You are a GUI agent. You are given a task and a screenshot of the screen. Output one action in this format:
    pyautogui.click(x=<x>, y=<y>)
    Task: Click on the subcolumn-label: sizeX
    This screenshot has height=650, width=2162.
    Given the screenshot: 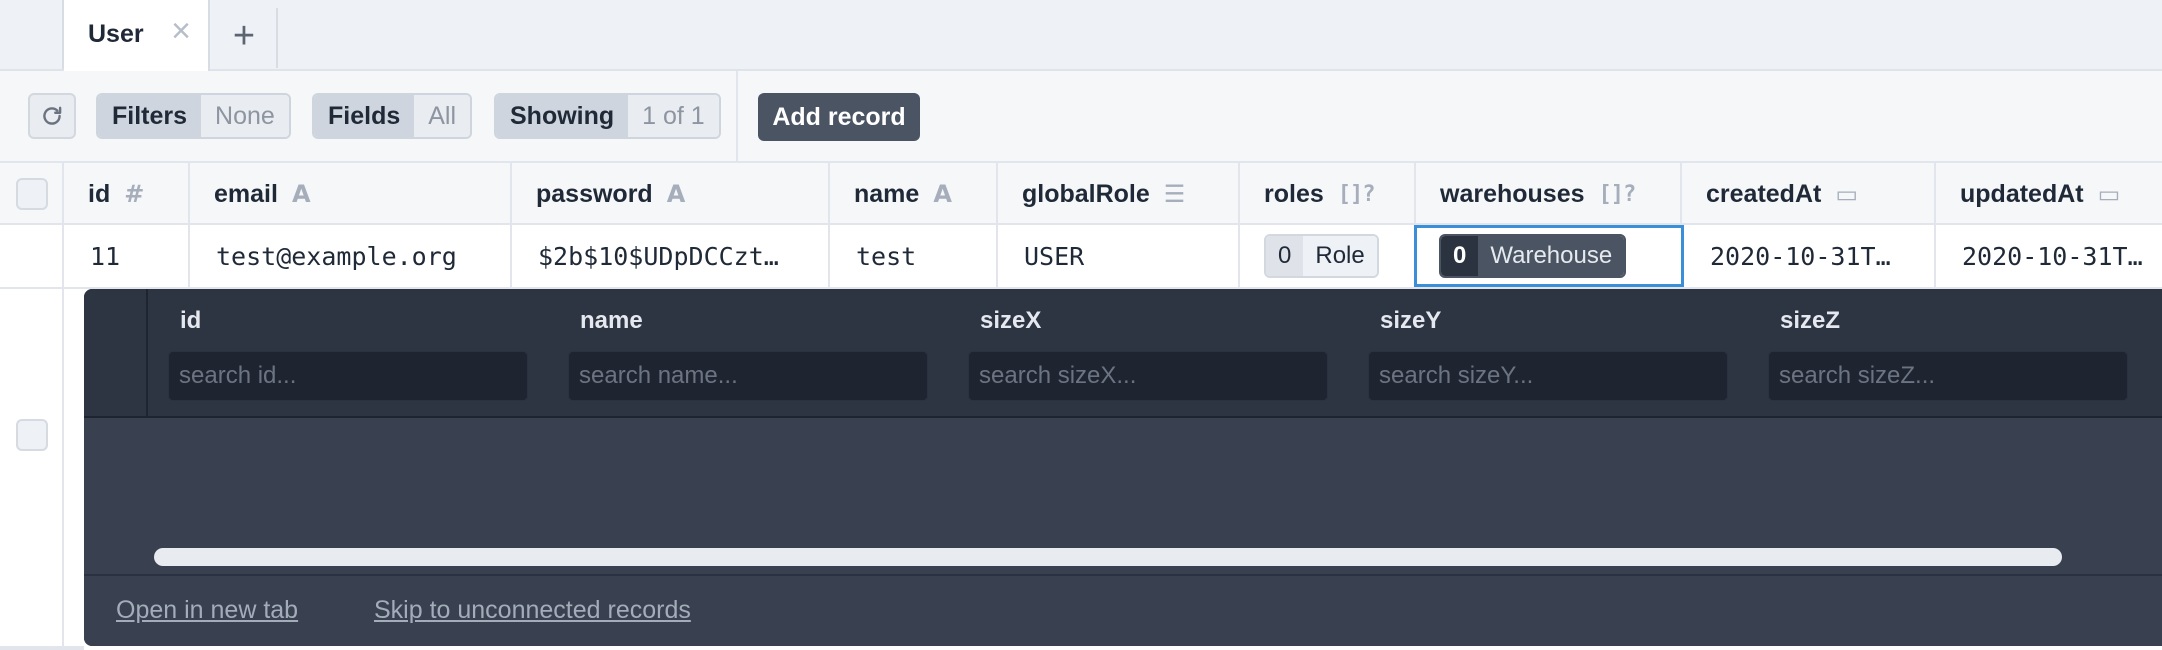 What is the action you would take?
    pyautogui.click(x=1011, y=320)
    